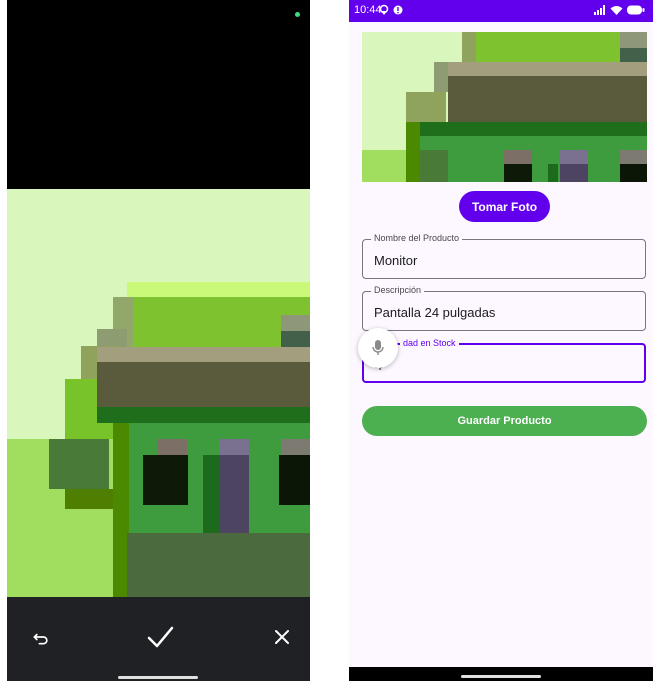 Image resolution: width=653 pixels, height=681 pixels. I want to click on microphone-icon, so click(378, 347).